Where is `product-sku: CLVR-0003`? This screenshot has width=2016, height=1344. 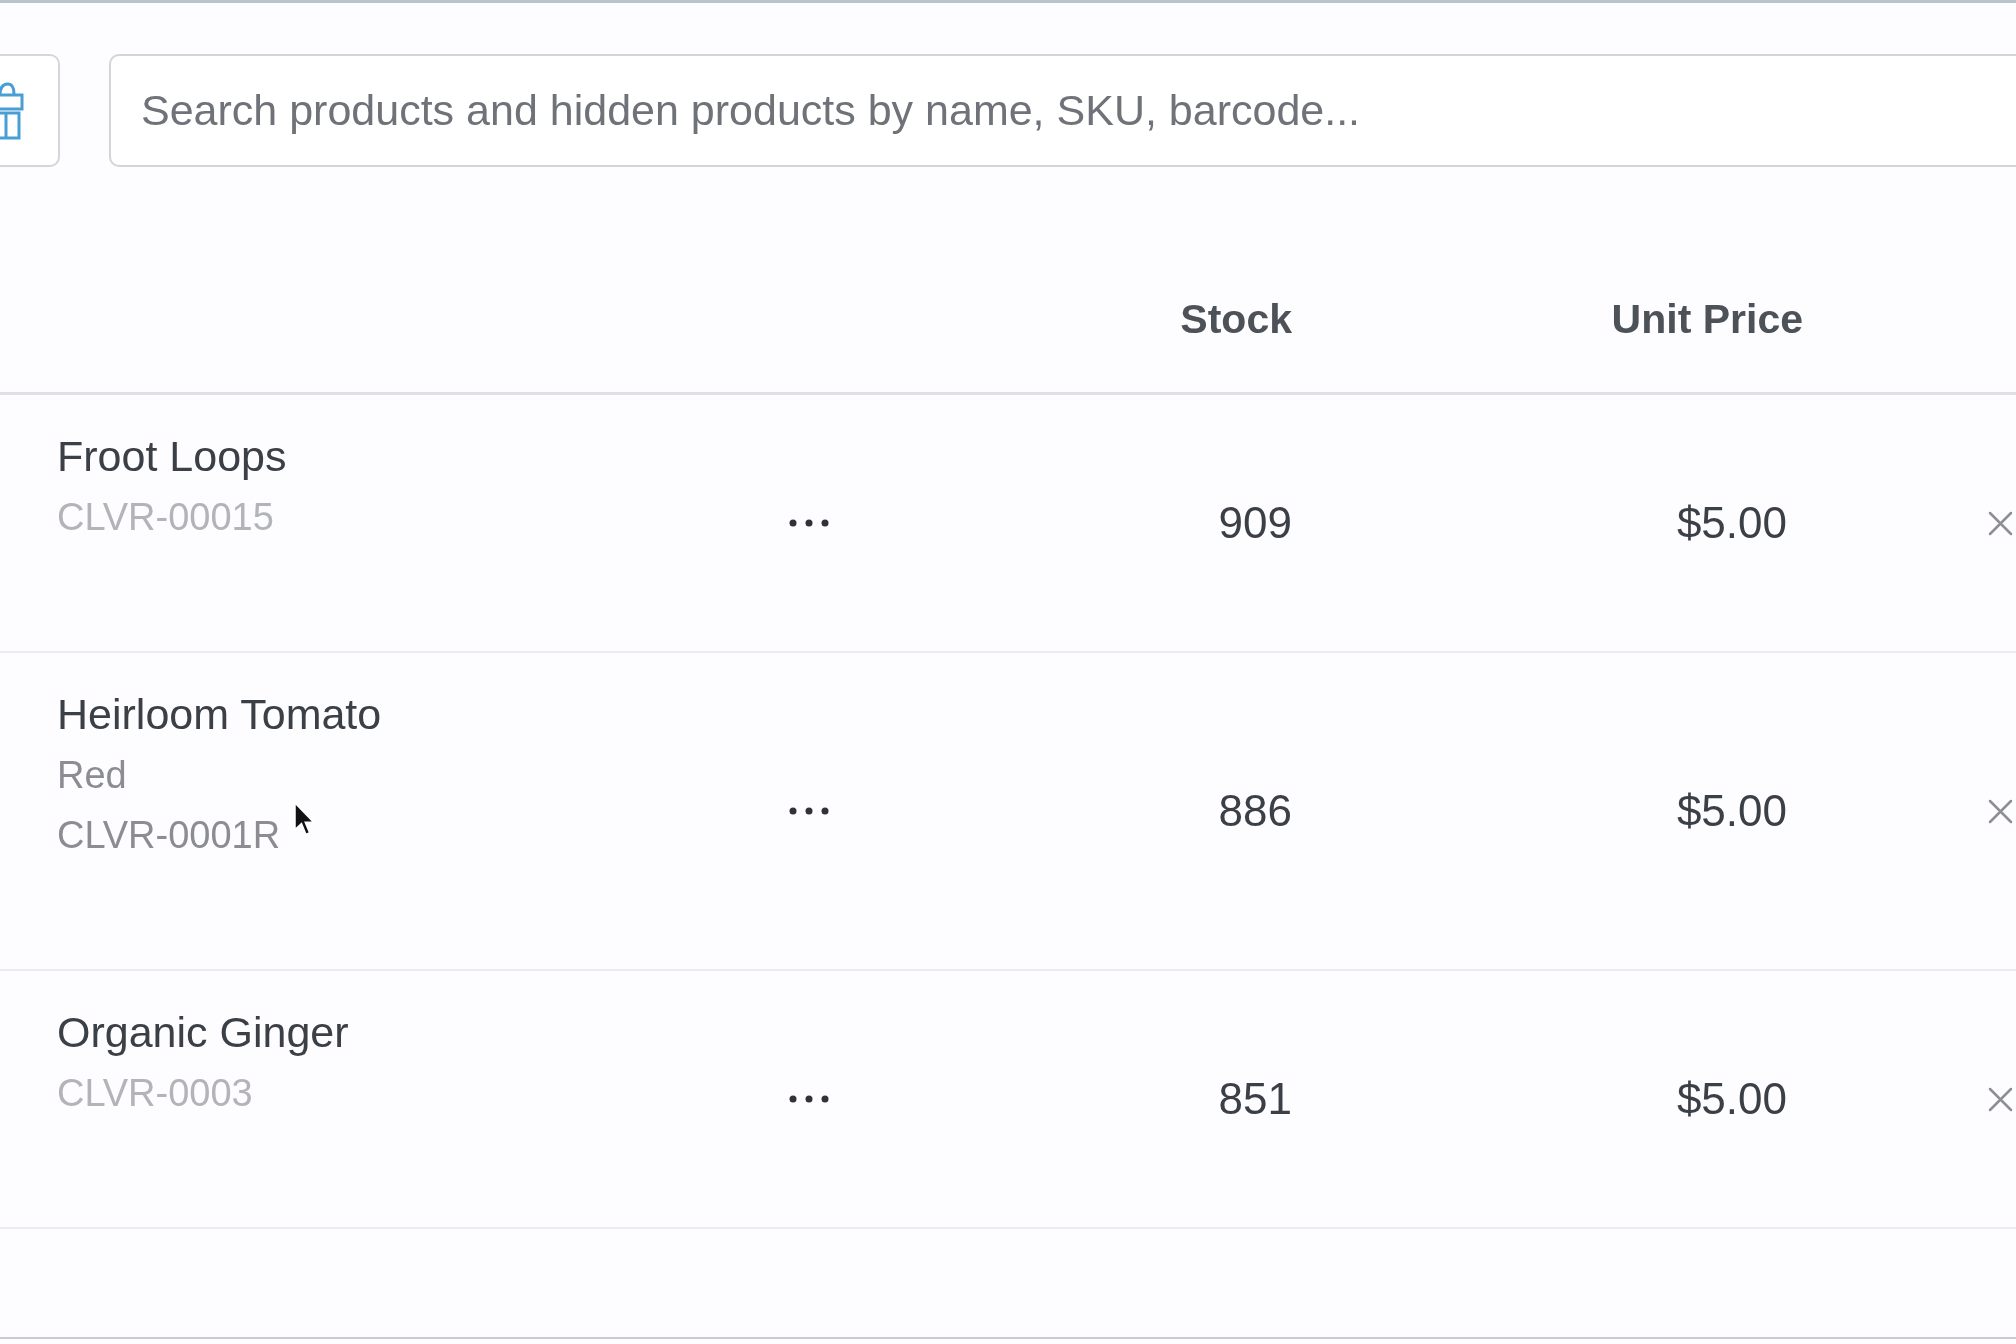 product-sku: CLVR-0003 is located at coordinates (155, 1093).